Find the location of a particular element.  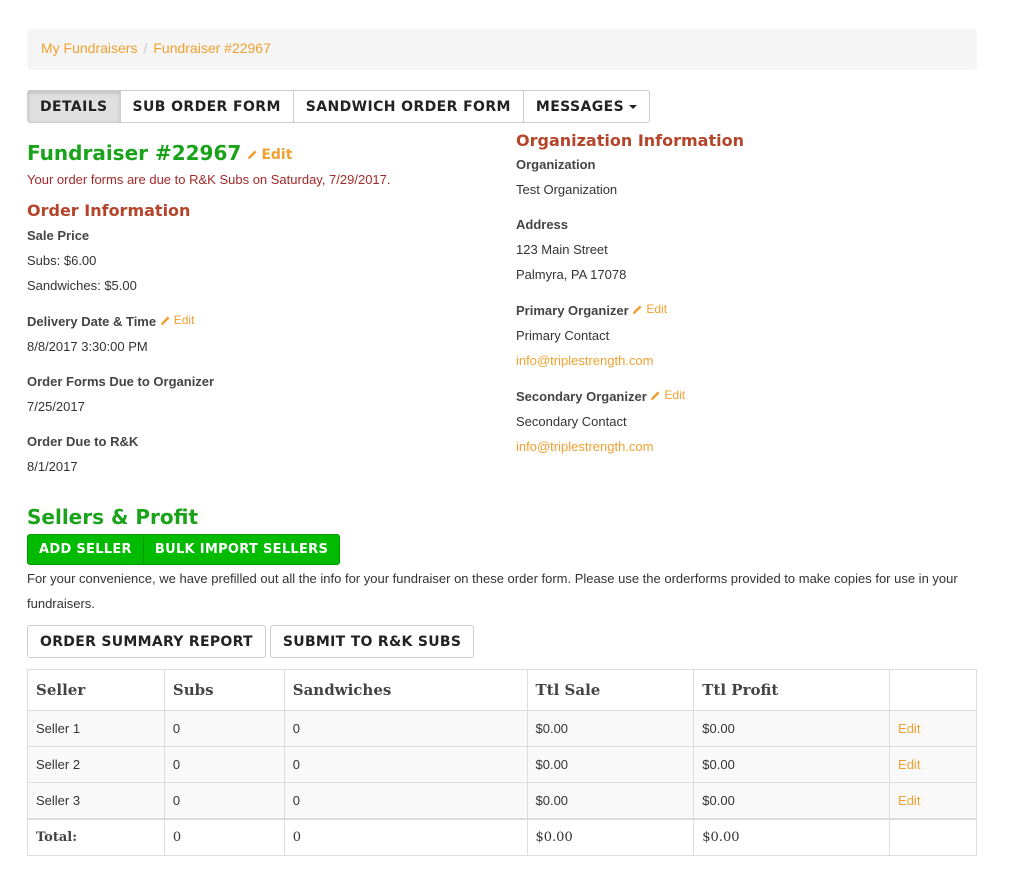

tab-details: DETAILS is located at coordinates (74, 106).